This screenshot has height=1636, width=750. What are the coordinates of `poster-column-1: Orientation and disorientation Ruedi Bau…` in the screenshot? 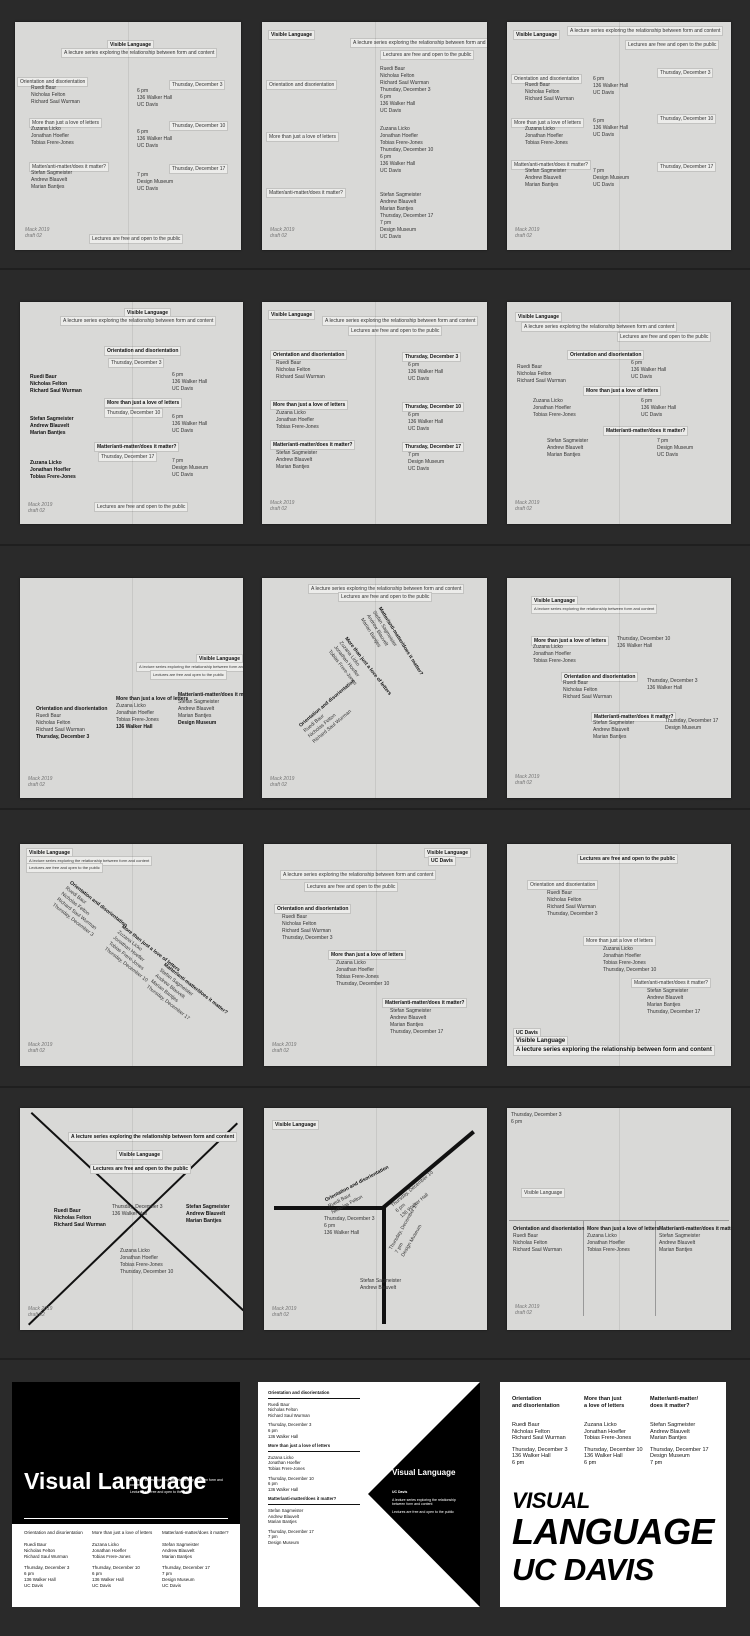 It's located at (53, 1559).